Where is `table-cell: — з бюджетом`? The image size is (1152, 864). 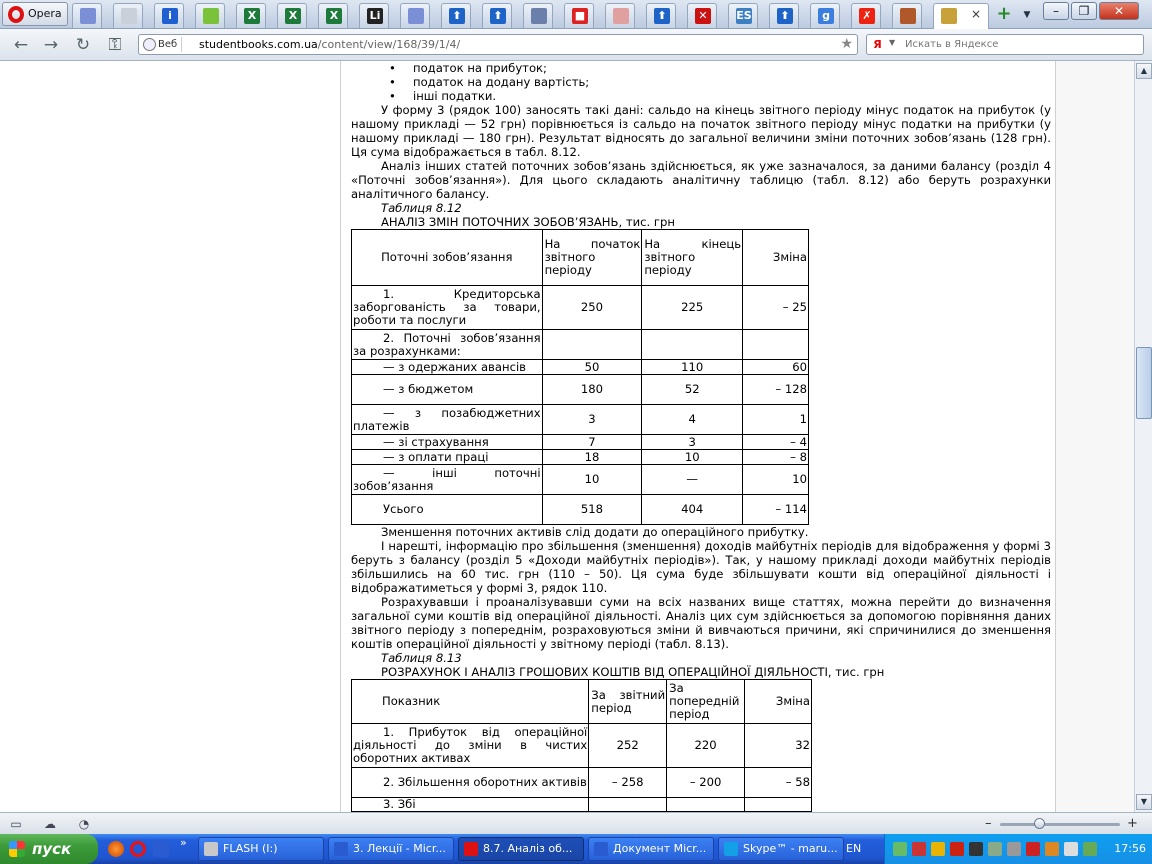 table-cell: — з бюджетом is located at coordinates (447, 389).